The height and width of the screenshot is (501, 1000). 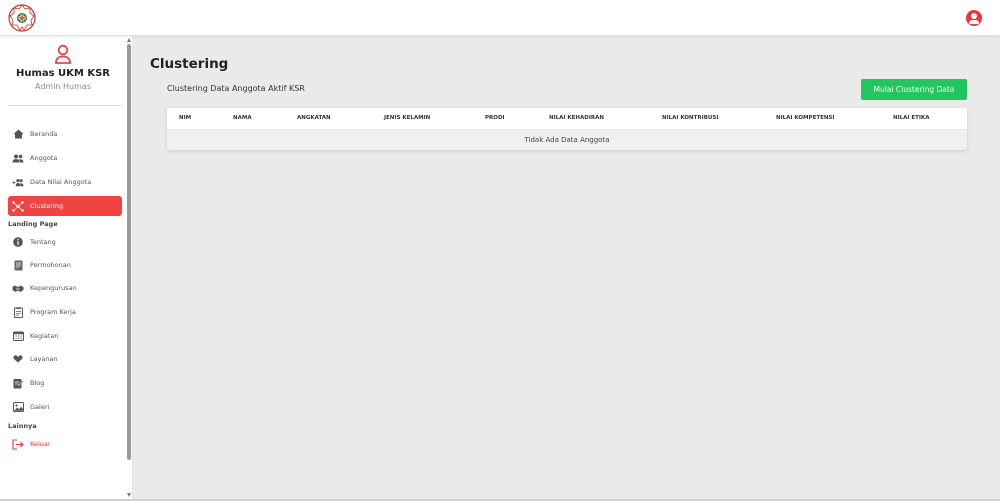 I want to click on sidebar-item-beranda: Beranda, so click(x=65, y=134).